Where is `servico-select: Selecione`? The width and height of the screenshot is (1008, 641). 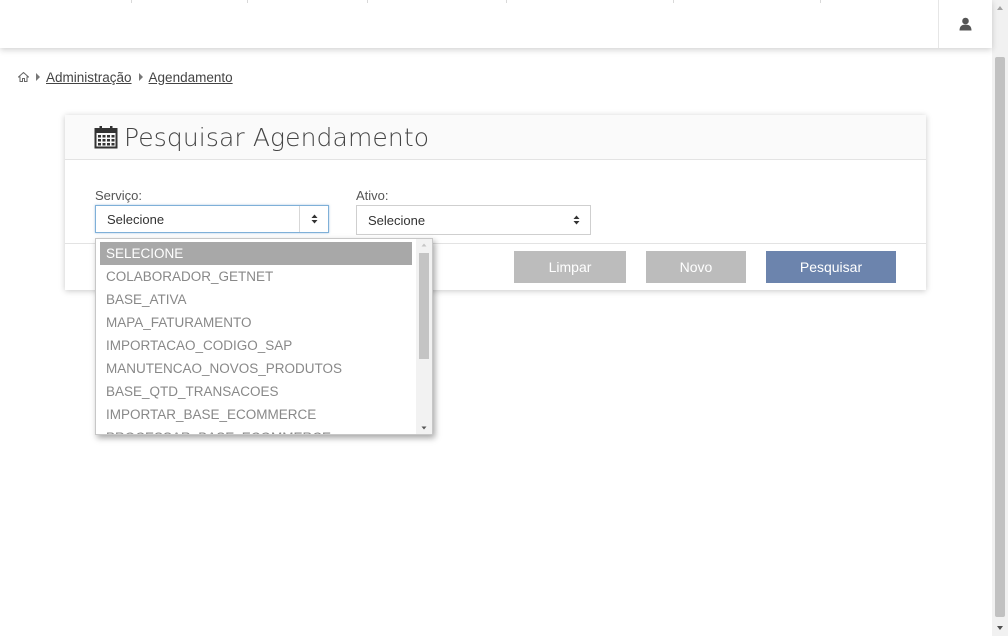 servico-select: Selecione is located at coordinates (212, 219).